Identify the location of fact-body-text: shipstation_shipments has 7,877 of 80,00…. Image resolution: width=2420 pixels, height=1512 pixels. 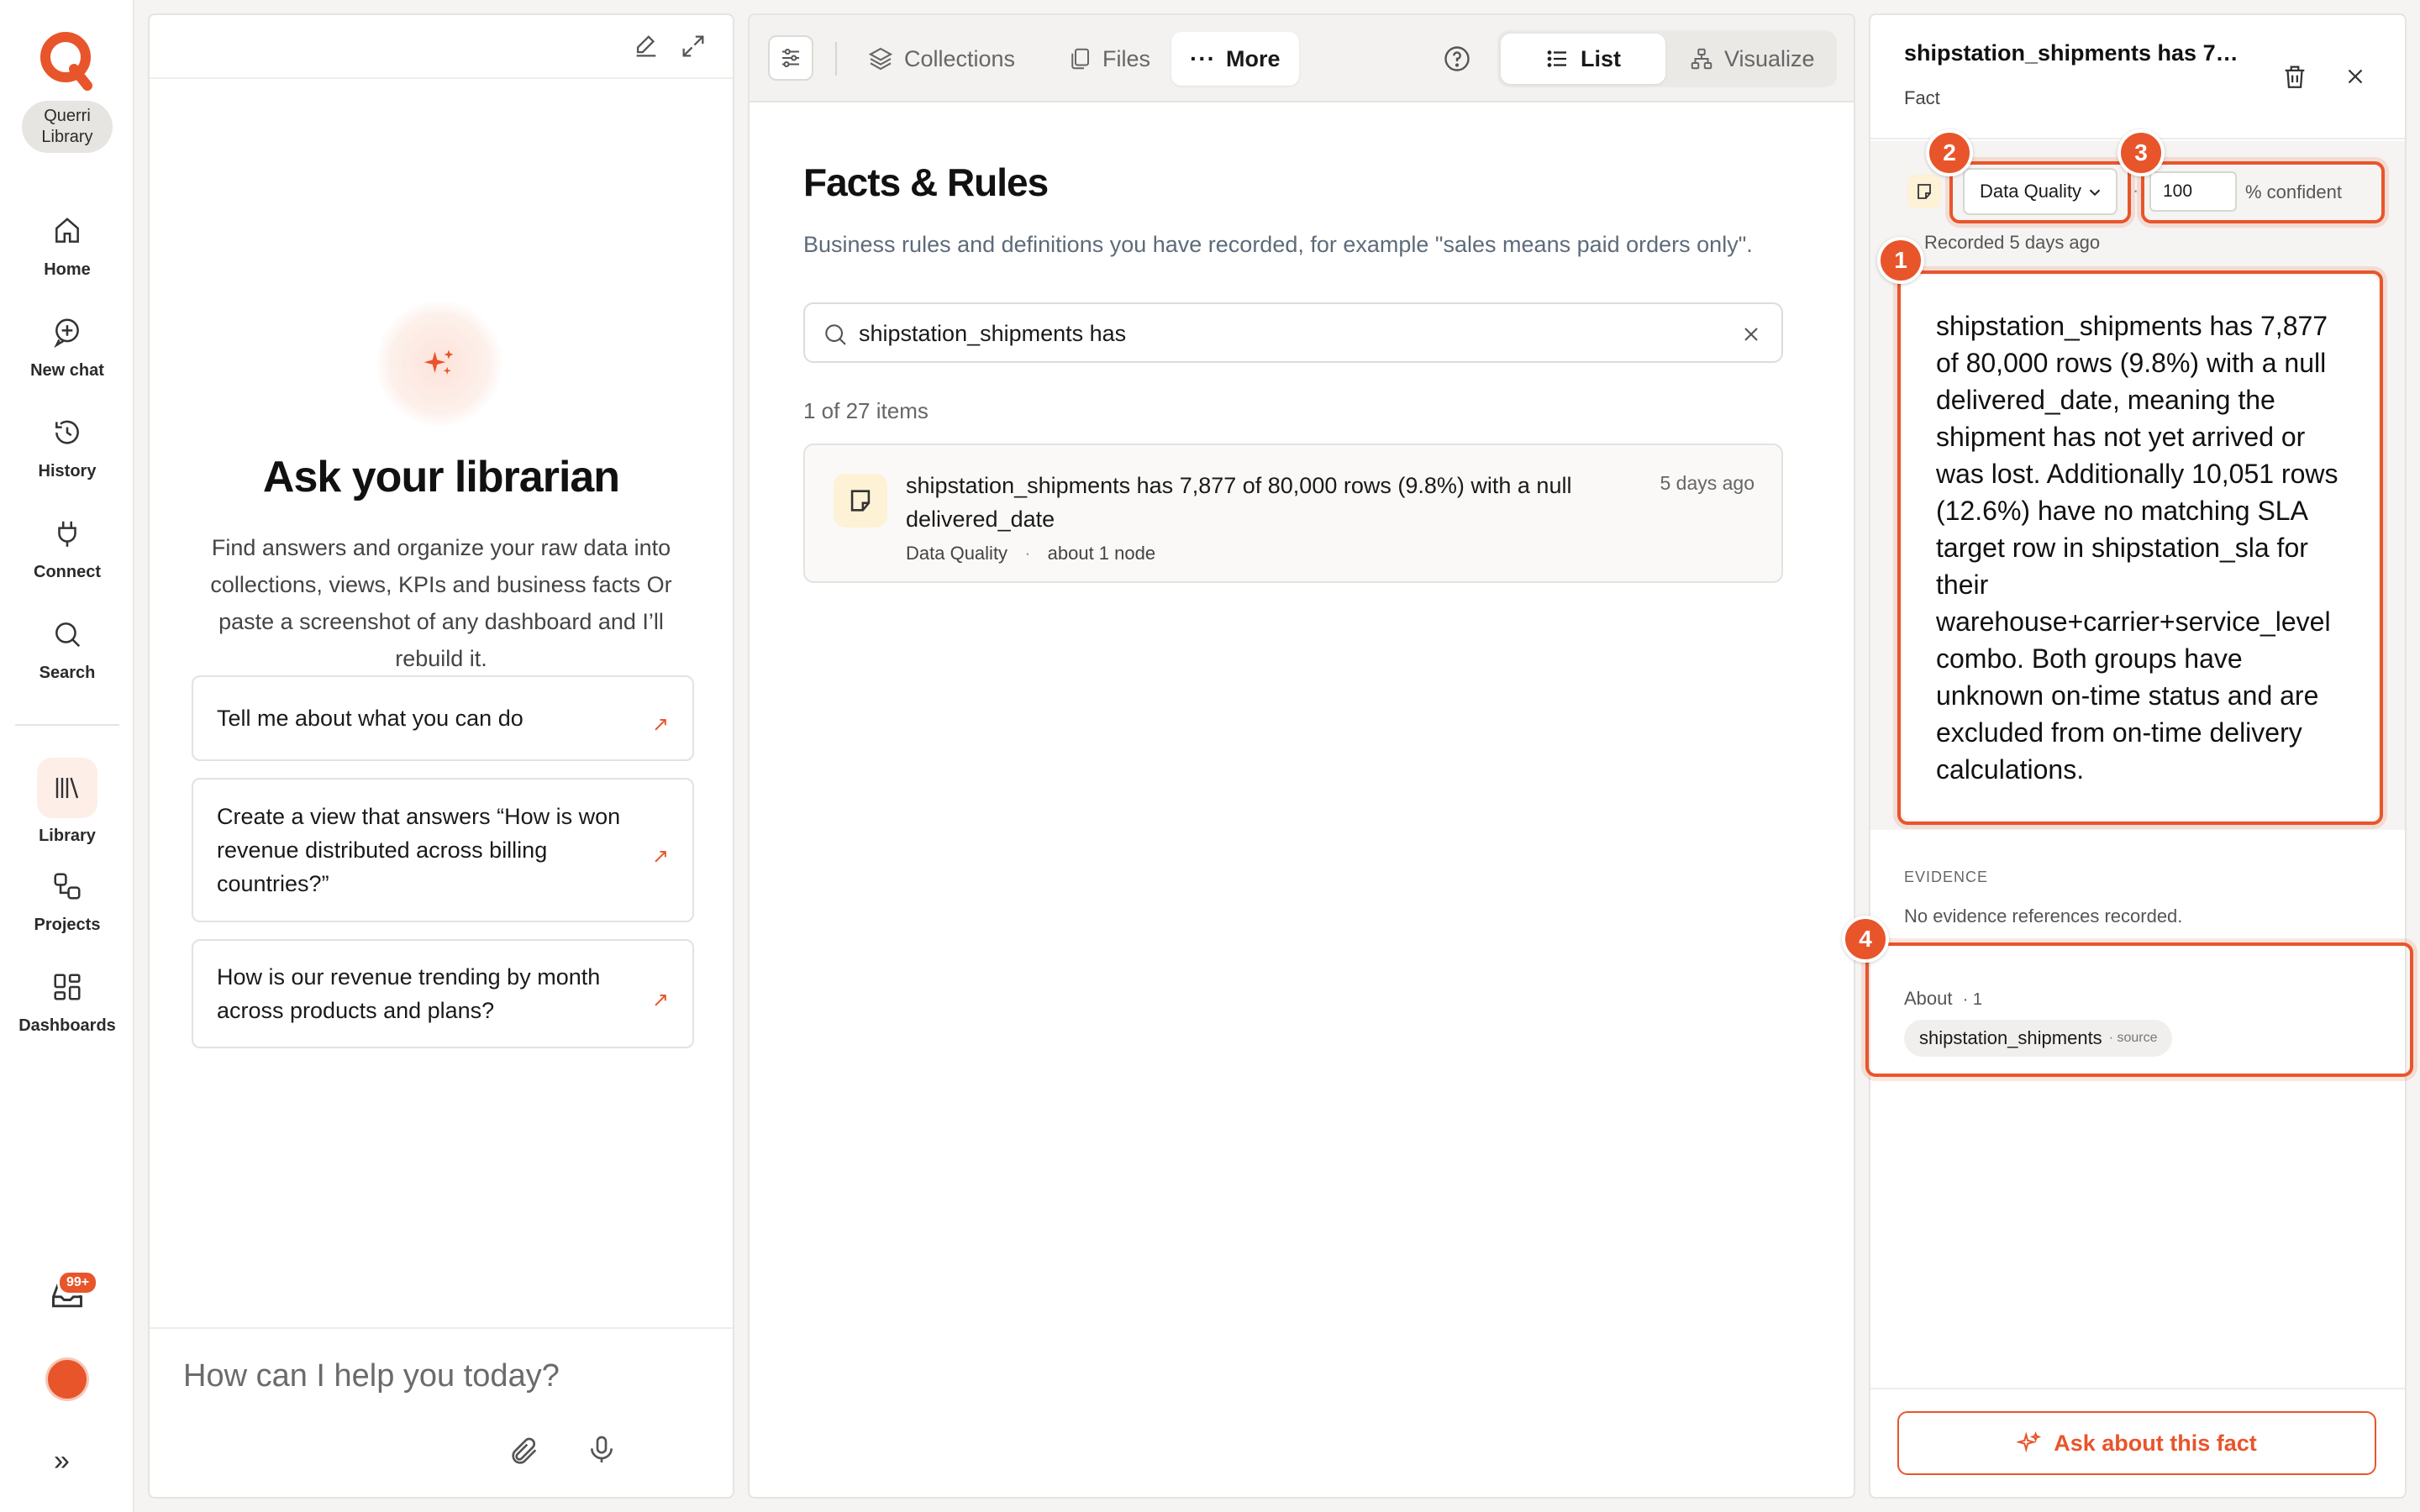
(2140, 548).